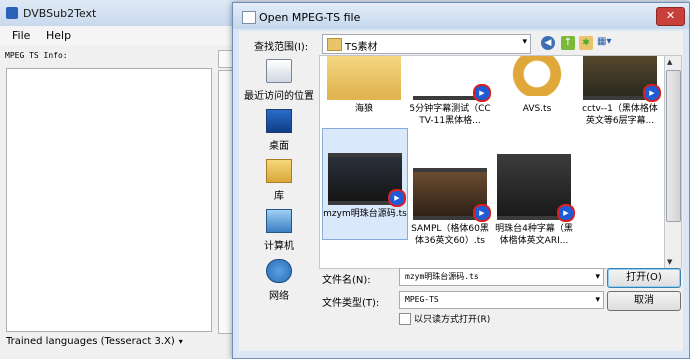  Describe the element at coordinates (279, 246) in the screenshot. I see `place-label: 计算机` at that location.